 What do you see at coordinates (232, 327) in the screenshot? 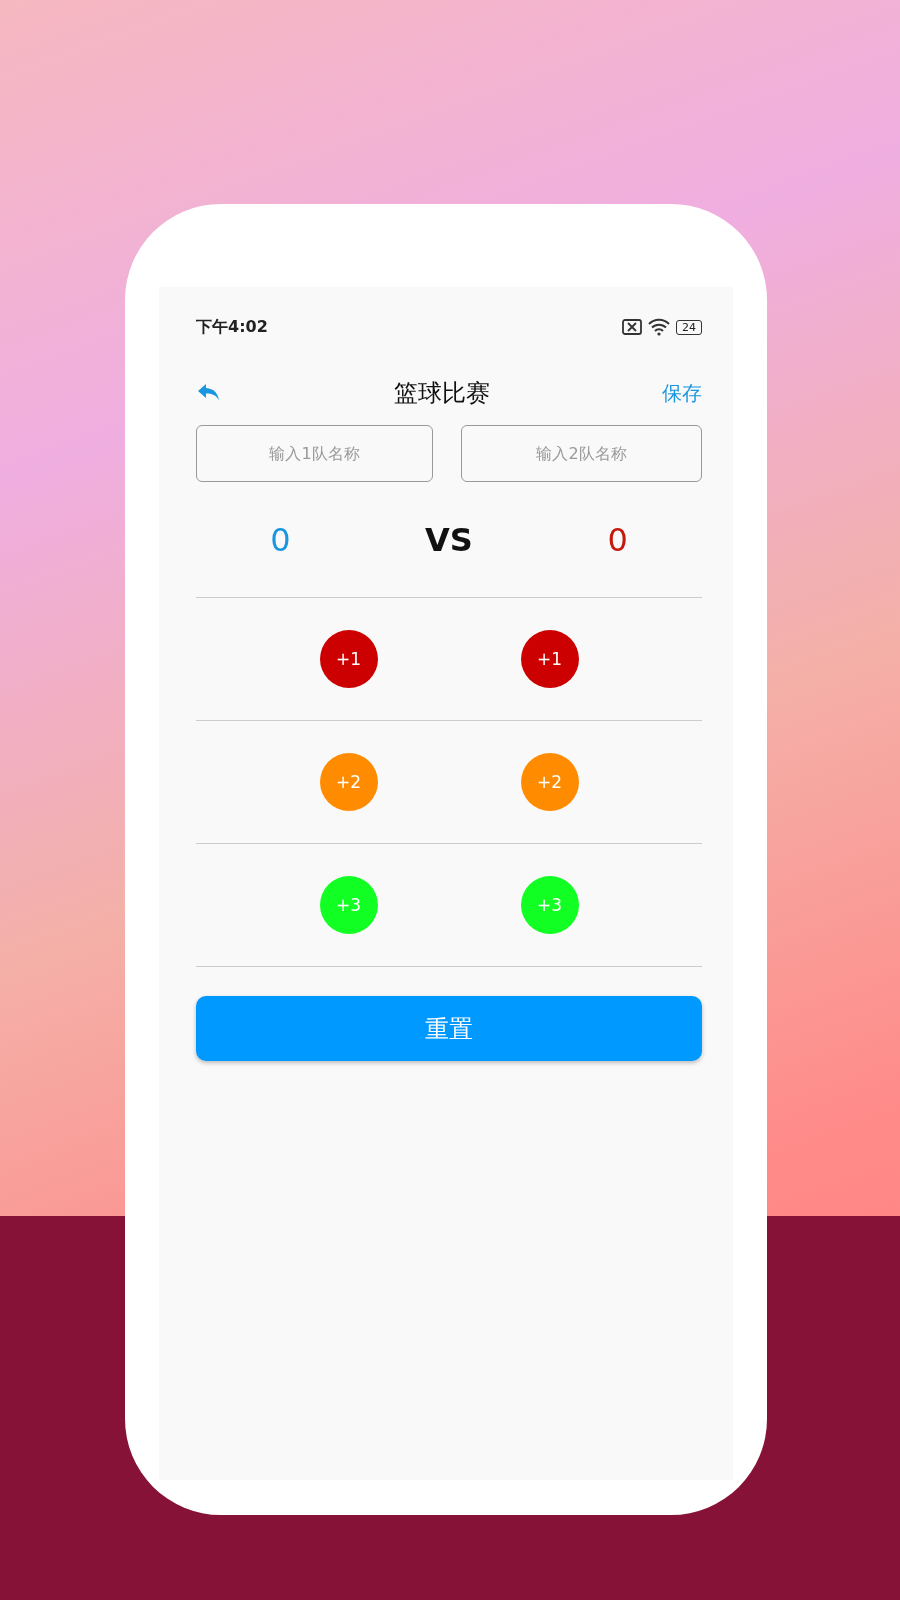
I see `status-time: 下午4:02` at bounding box center [232, 327].